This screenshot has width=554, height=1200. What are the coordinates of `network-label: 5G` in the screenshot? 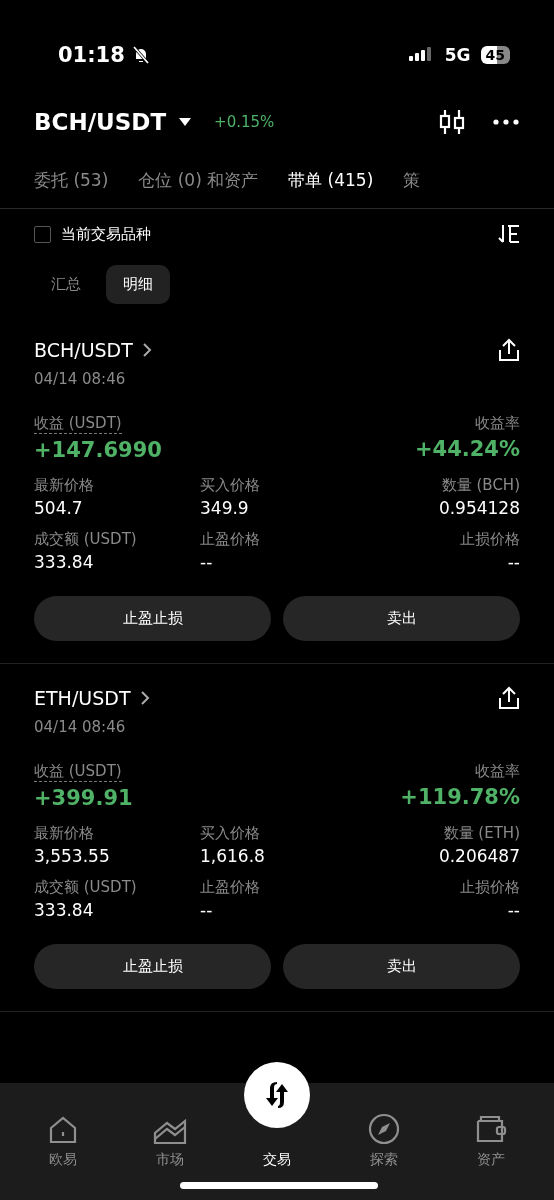 It's located at (457, 55).